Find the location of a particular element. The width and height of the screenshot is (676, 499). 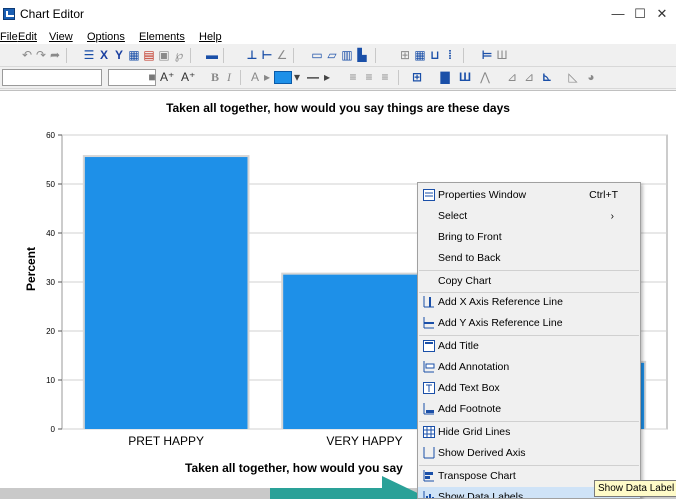

y-axis-icon: Y is located at coordinates (119, 55).